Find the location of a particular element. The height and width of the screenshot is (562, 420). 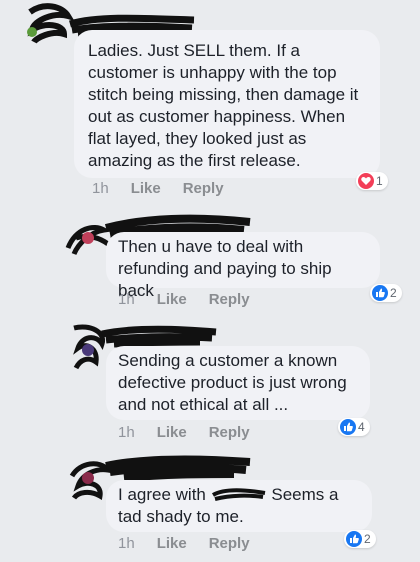

reaction-count: 1 is located at coordinates (379, 181).